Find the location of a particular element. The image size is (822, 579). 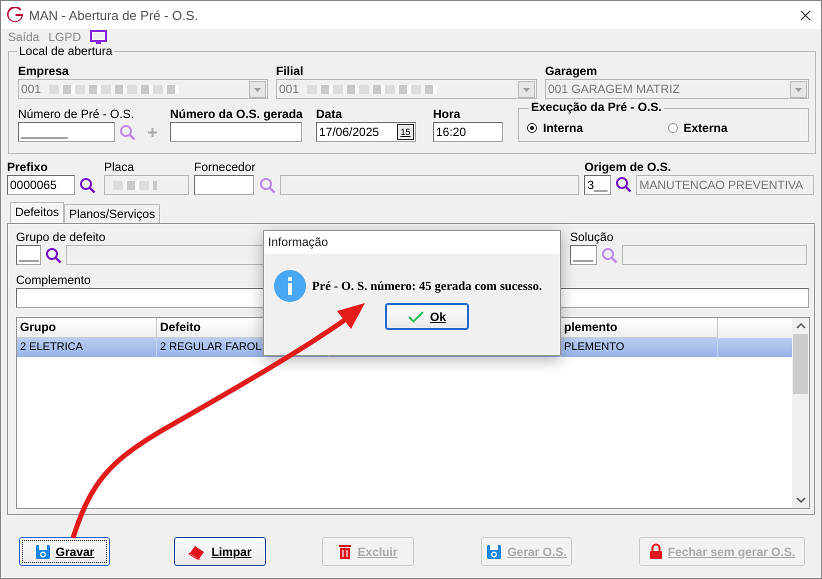

dialog-message: Pré - O. S. número: 45 gerada com sucesso. is located at coordinates (427, 286).